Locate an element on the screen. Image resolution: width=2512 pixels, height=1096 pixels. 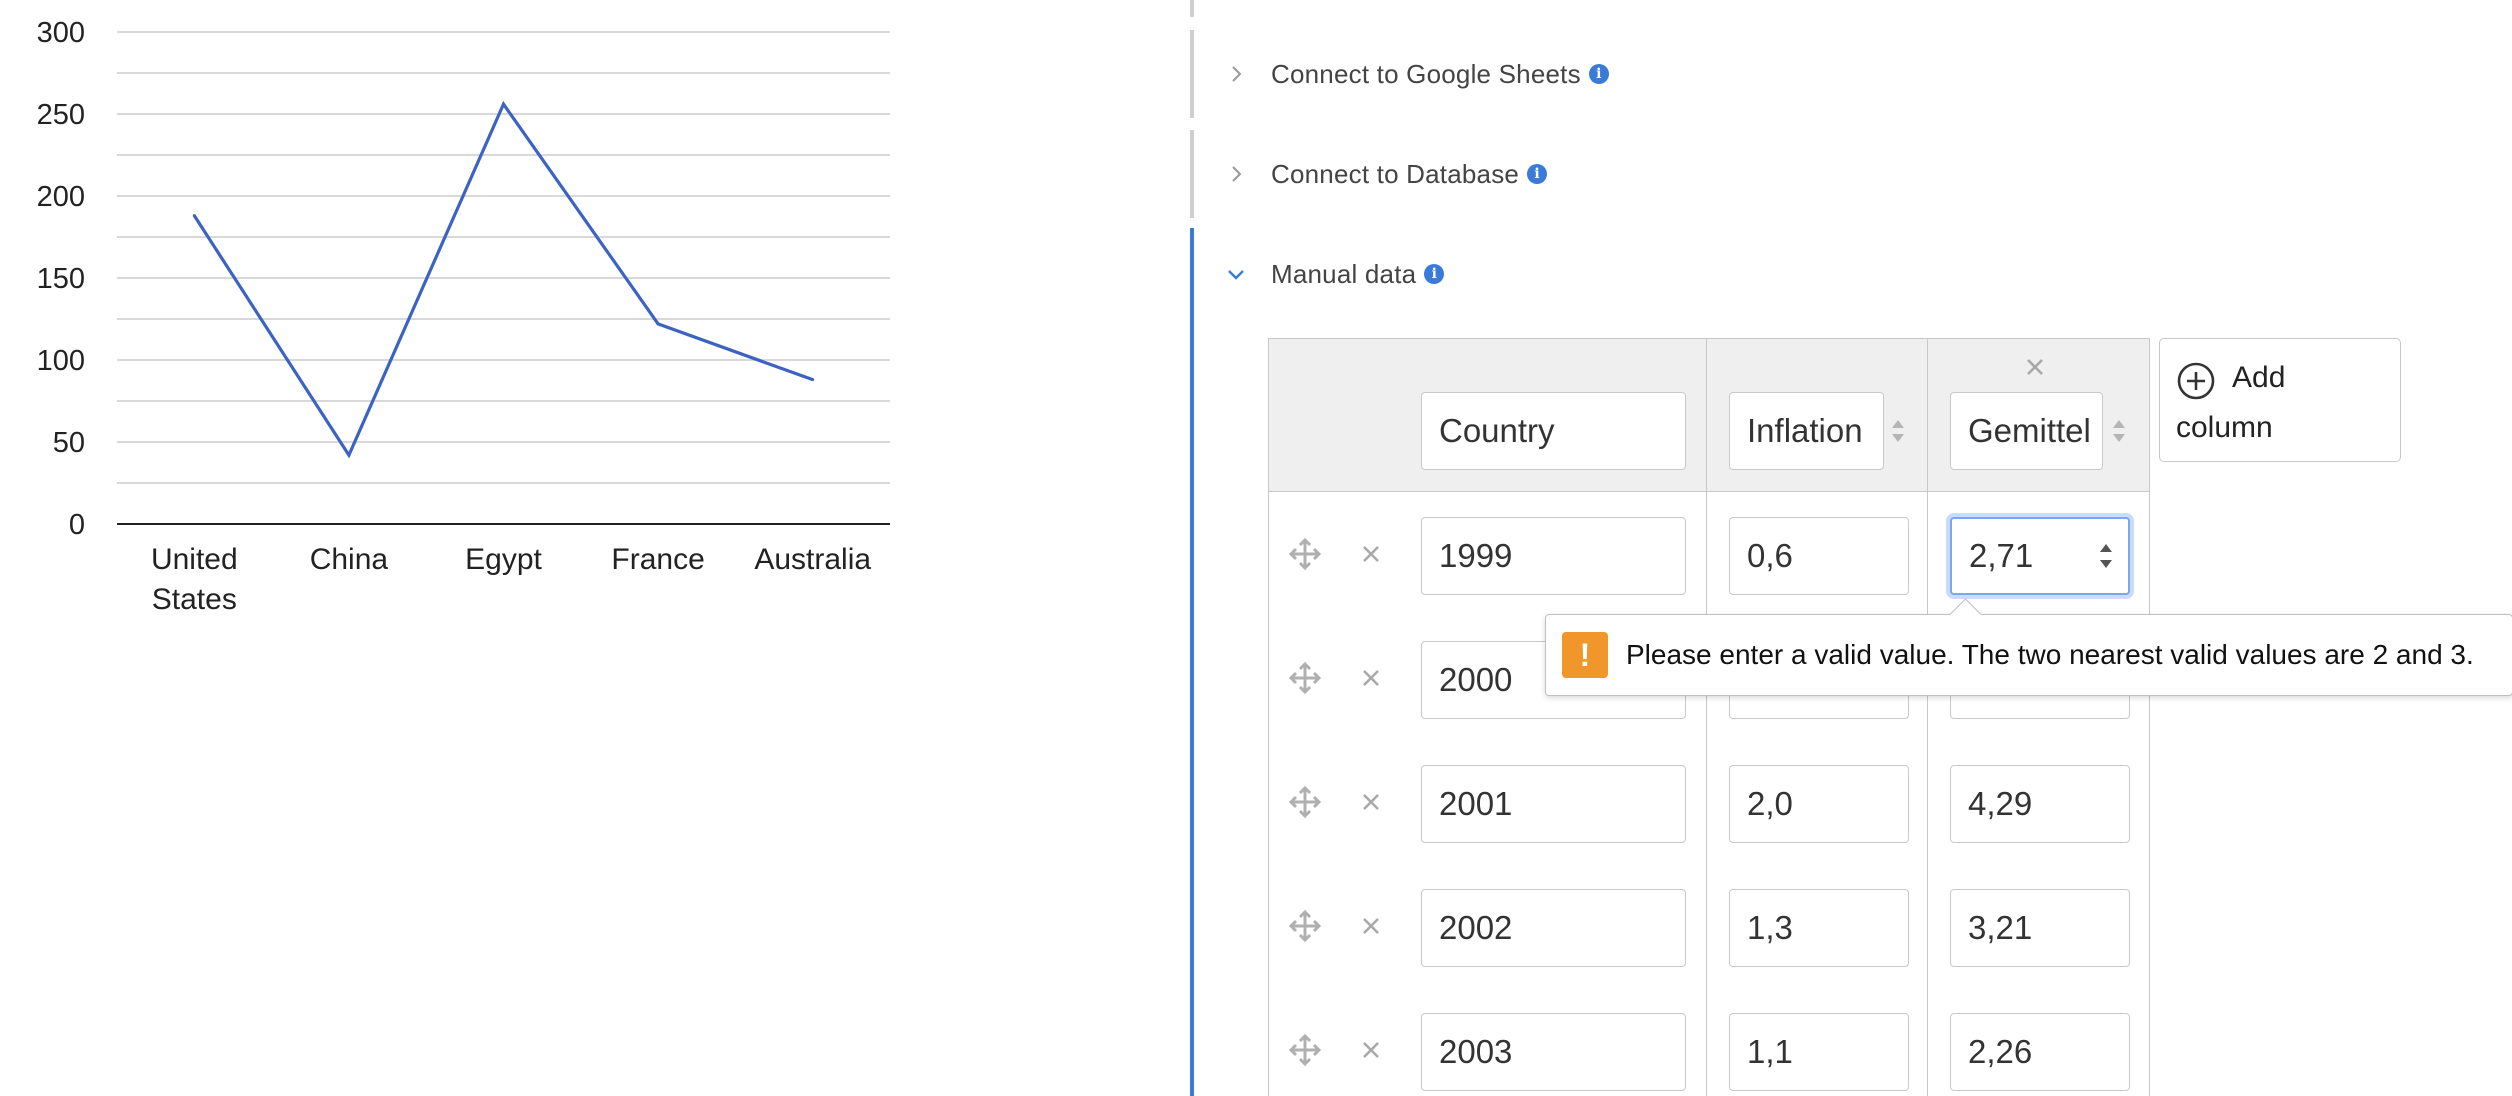
table-cell: 4,29 is located at coordinates (2040, 804).